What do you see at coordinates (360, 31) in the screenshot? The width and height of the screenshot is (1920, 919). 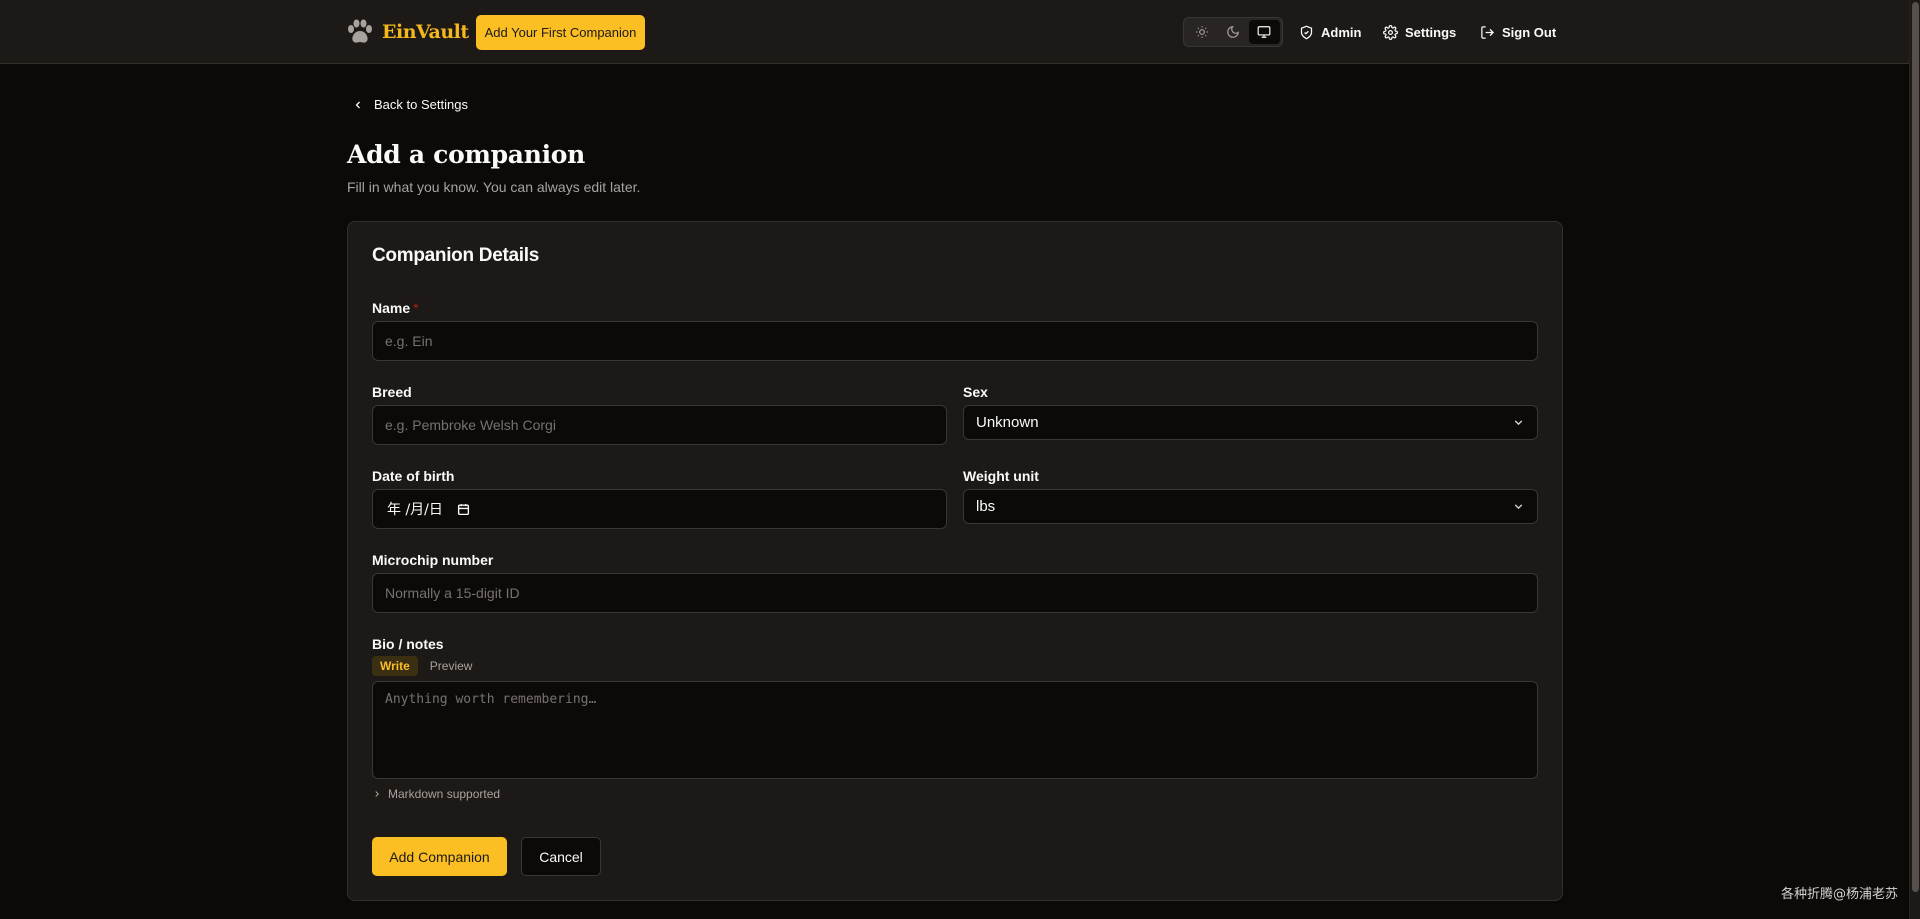 I see `paw-icon` at bounding box center [360, 31].